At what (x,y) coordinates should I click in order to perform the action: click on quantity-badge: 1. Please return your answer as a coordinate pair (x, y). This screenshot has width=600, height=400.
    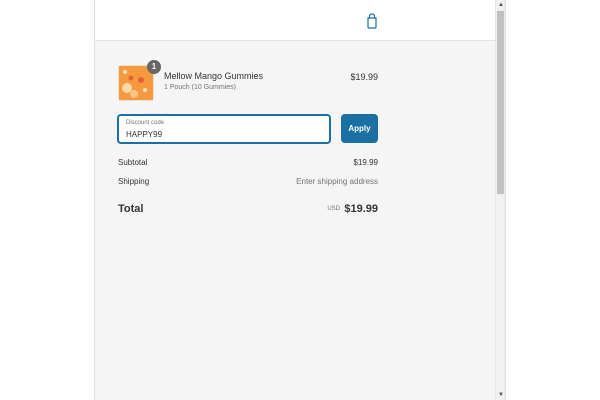
    Looking at the image, I should click on (154, 67).